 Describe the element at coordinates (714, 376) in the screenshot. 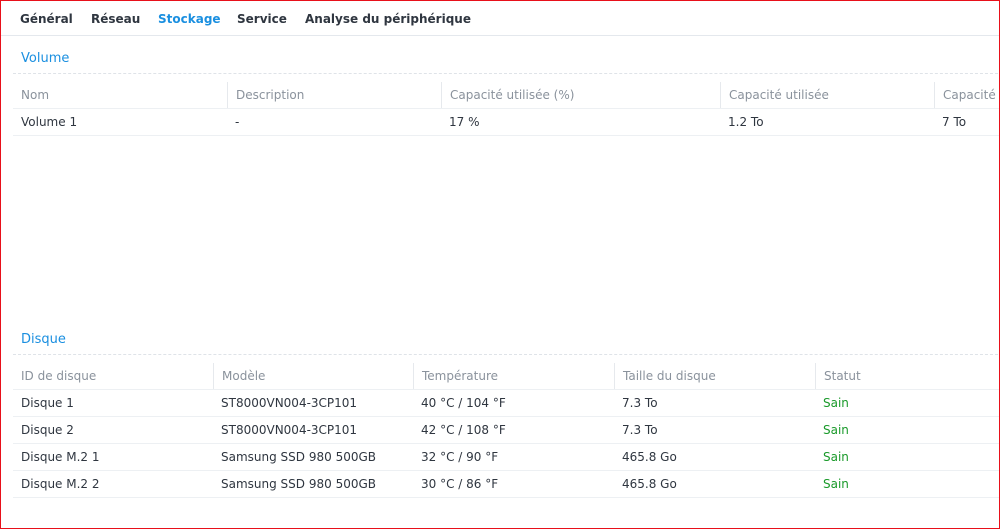

I see `column-header-disk-size: Taille du disque` at that location.